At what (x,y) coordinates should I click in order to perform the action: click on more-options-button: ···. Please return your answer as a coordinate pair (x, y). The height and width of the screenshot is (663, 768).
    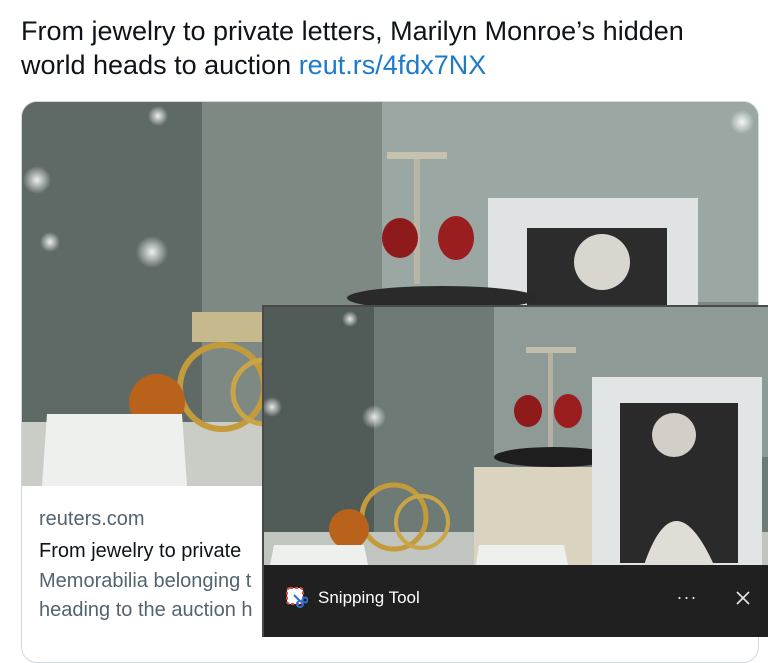
    Looking at the image, I should click on (687, 598).